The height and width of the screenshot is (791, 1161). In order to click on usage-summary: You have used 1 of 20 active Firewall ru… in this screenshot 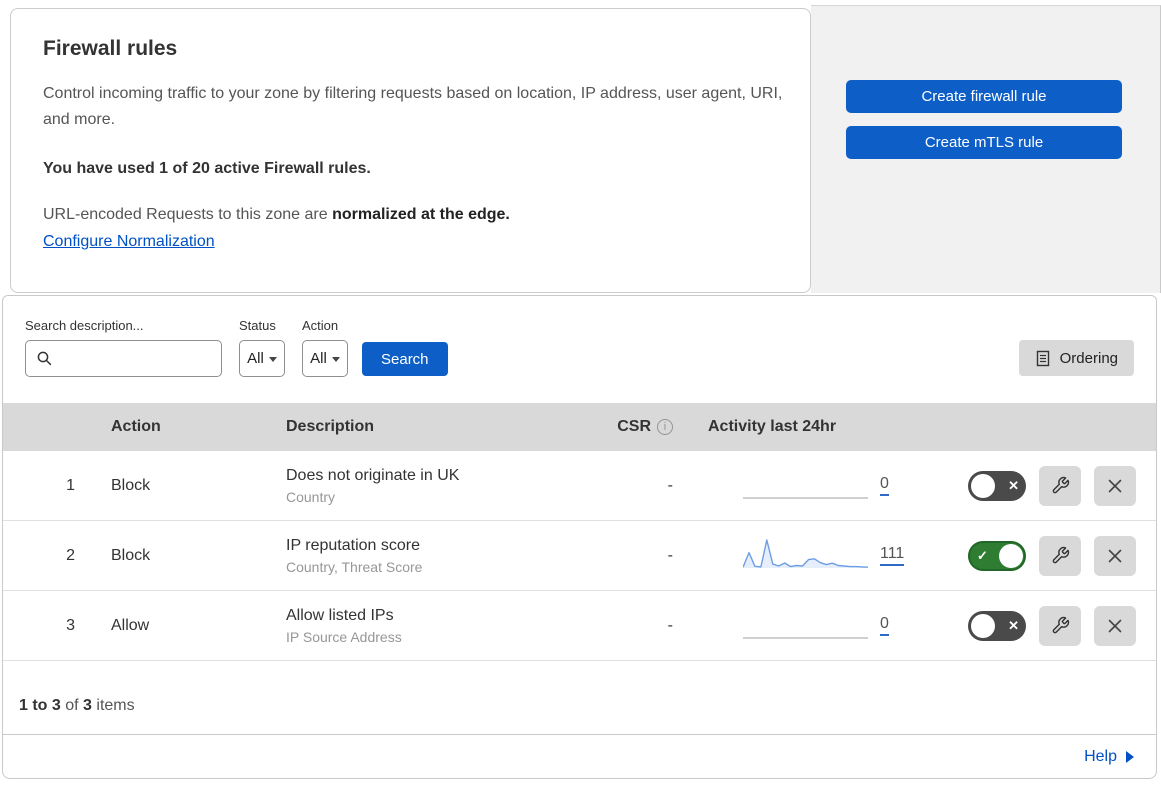, I will do `click(207, 168)`.